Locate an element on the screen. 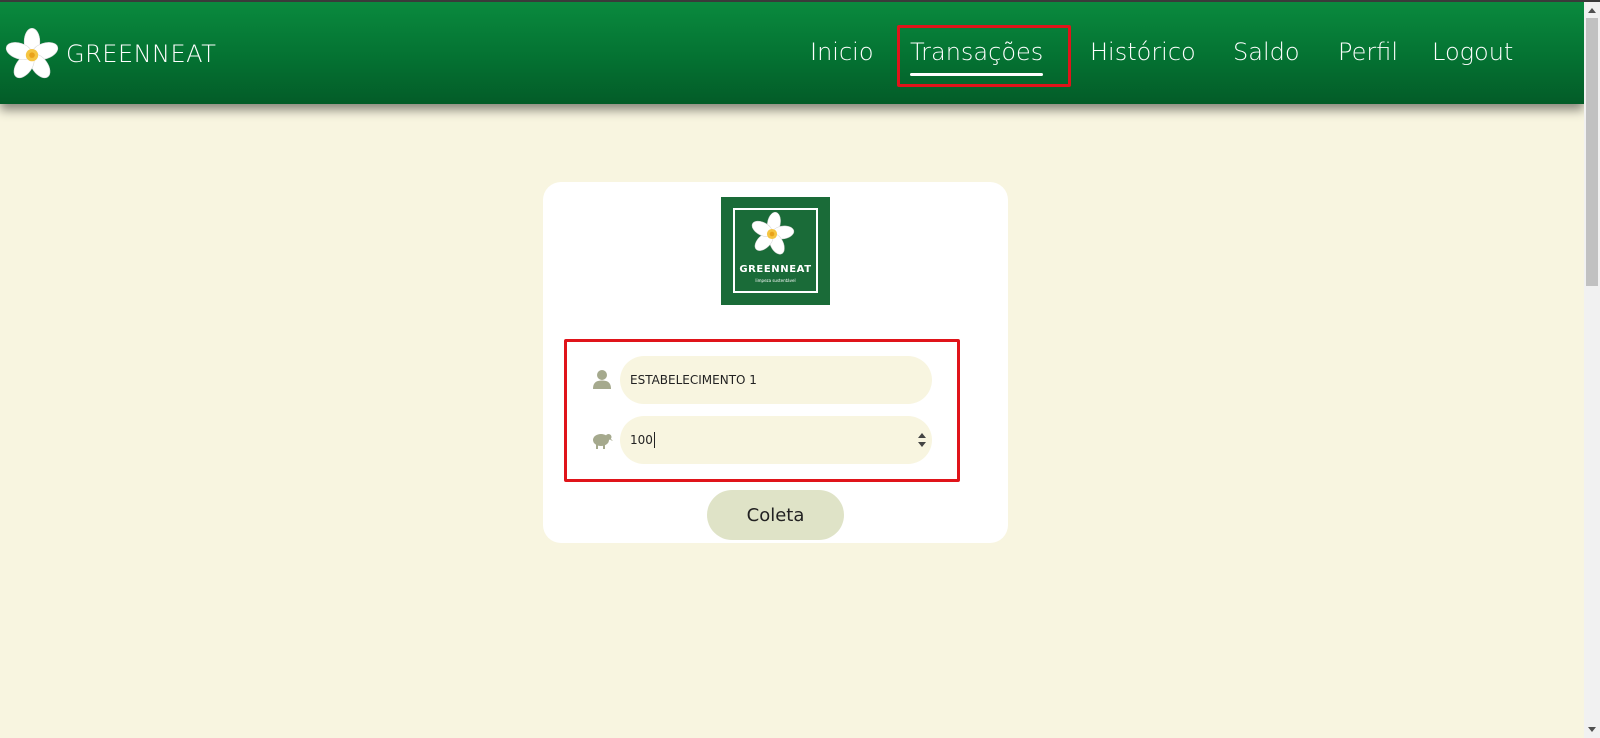  brand: GREENNEAT is located at coordinates (110, 54).